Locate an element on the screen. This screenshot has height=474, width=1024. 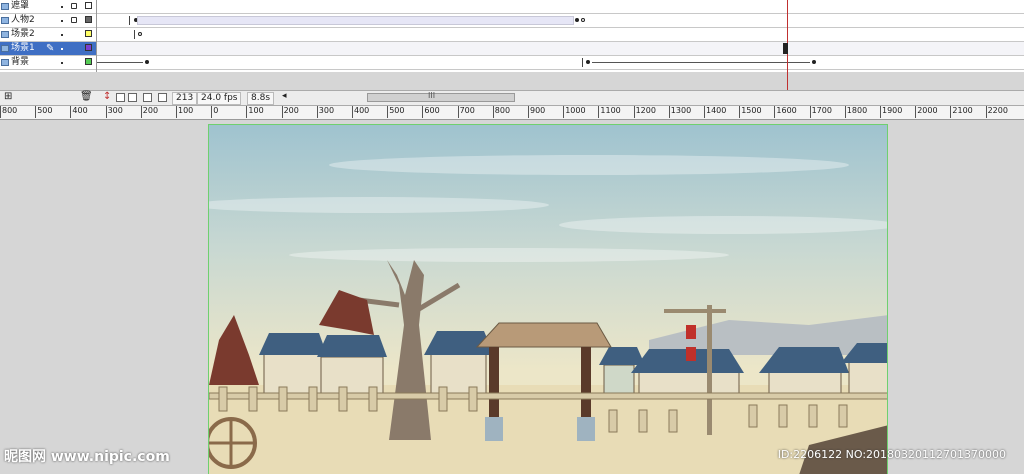
timeline-frames is located at coordinates (560, 36).